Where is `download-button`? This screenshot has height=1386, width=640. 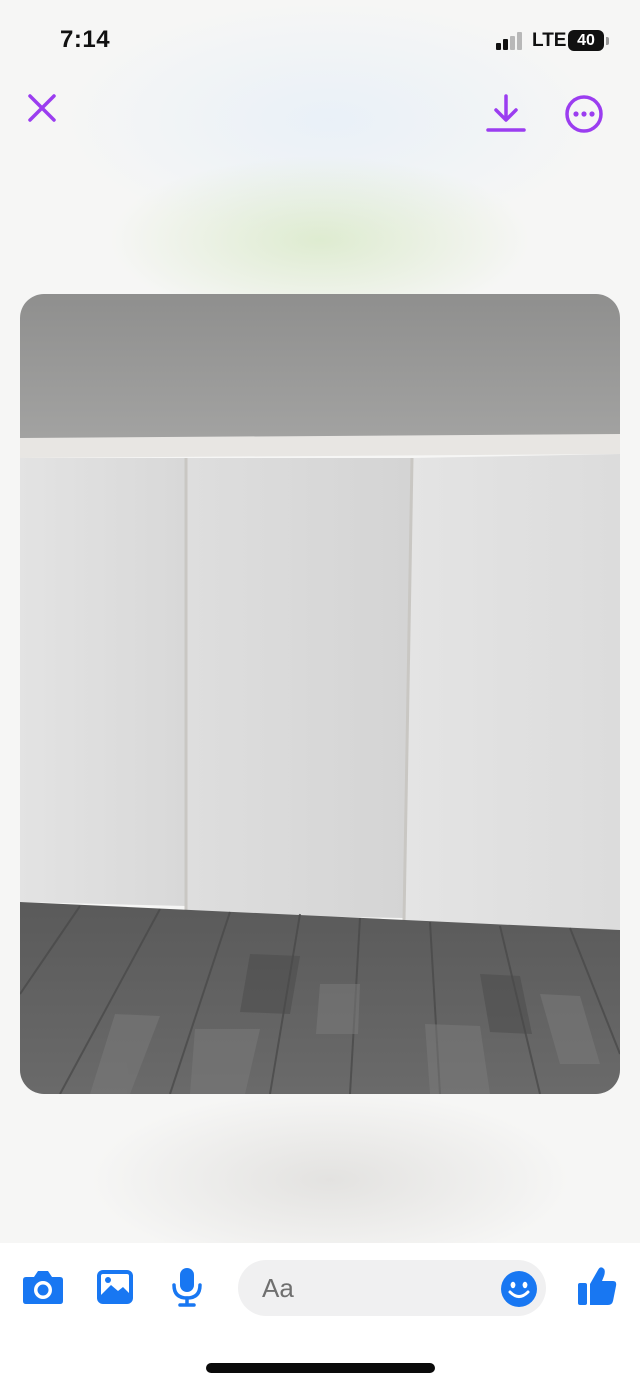
download-button is located at coordinates (506, 114).